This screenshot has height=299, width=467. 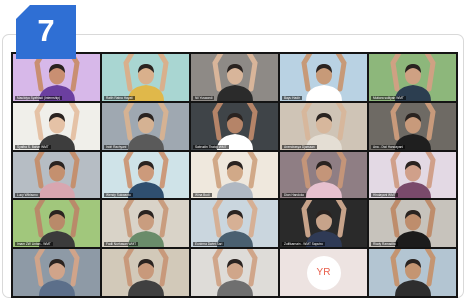 I want to click on participant-tile: Fadli Nurhasan WMT, so click(x=145, y=224).